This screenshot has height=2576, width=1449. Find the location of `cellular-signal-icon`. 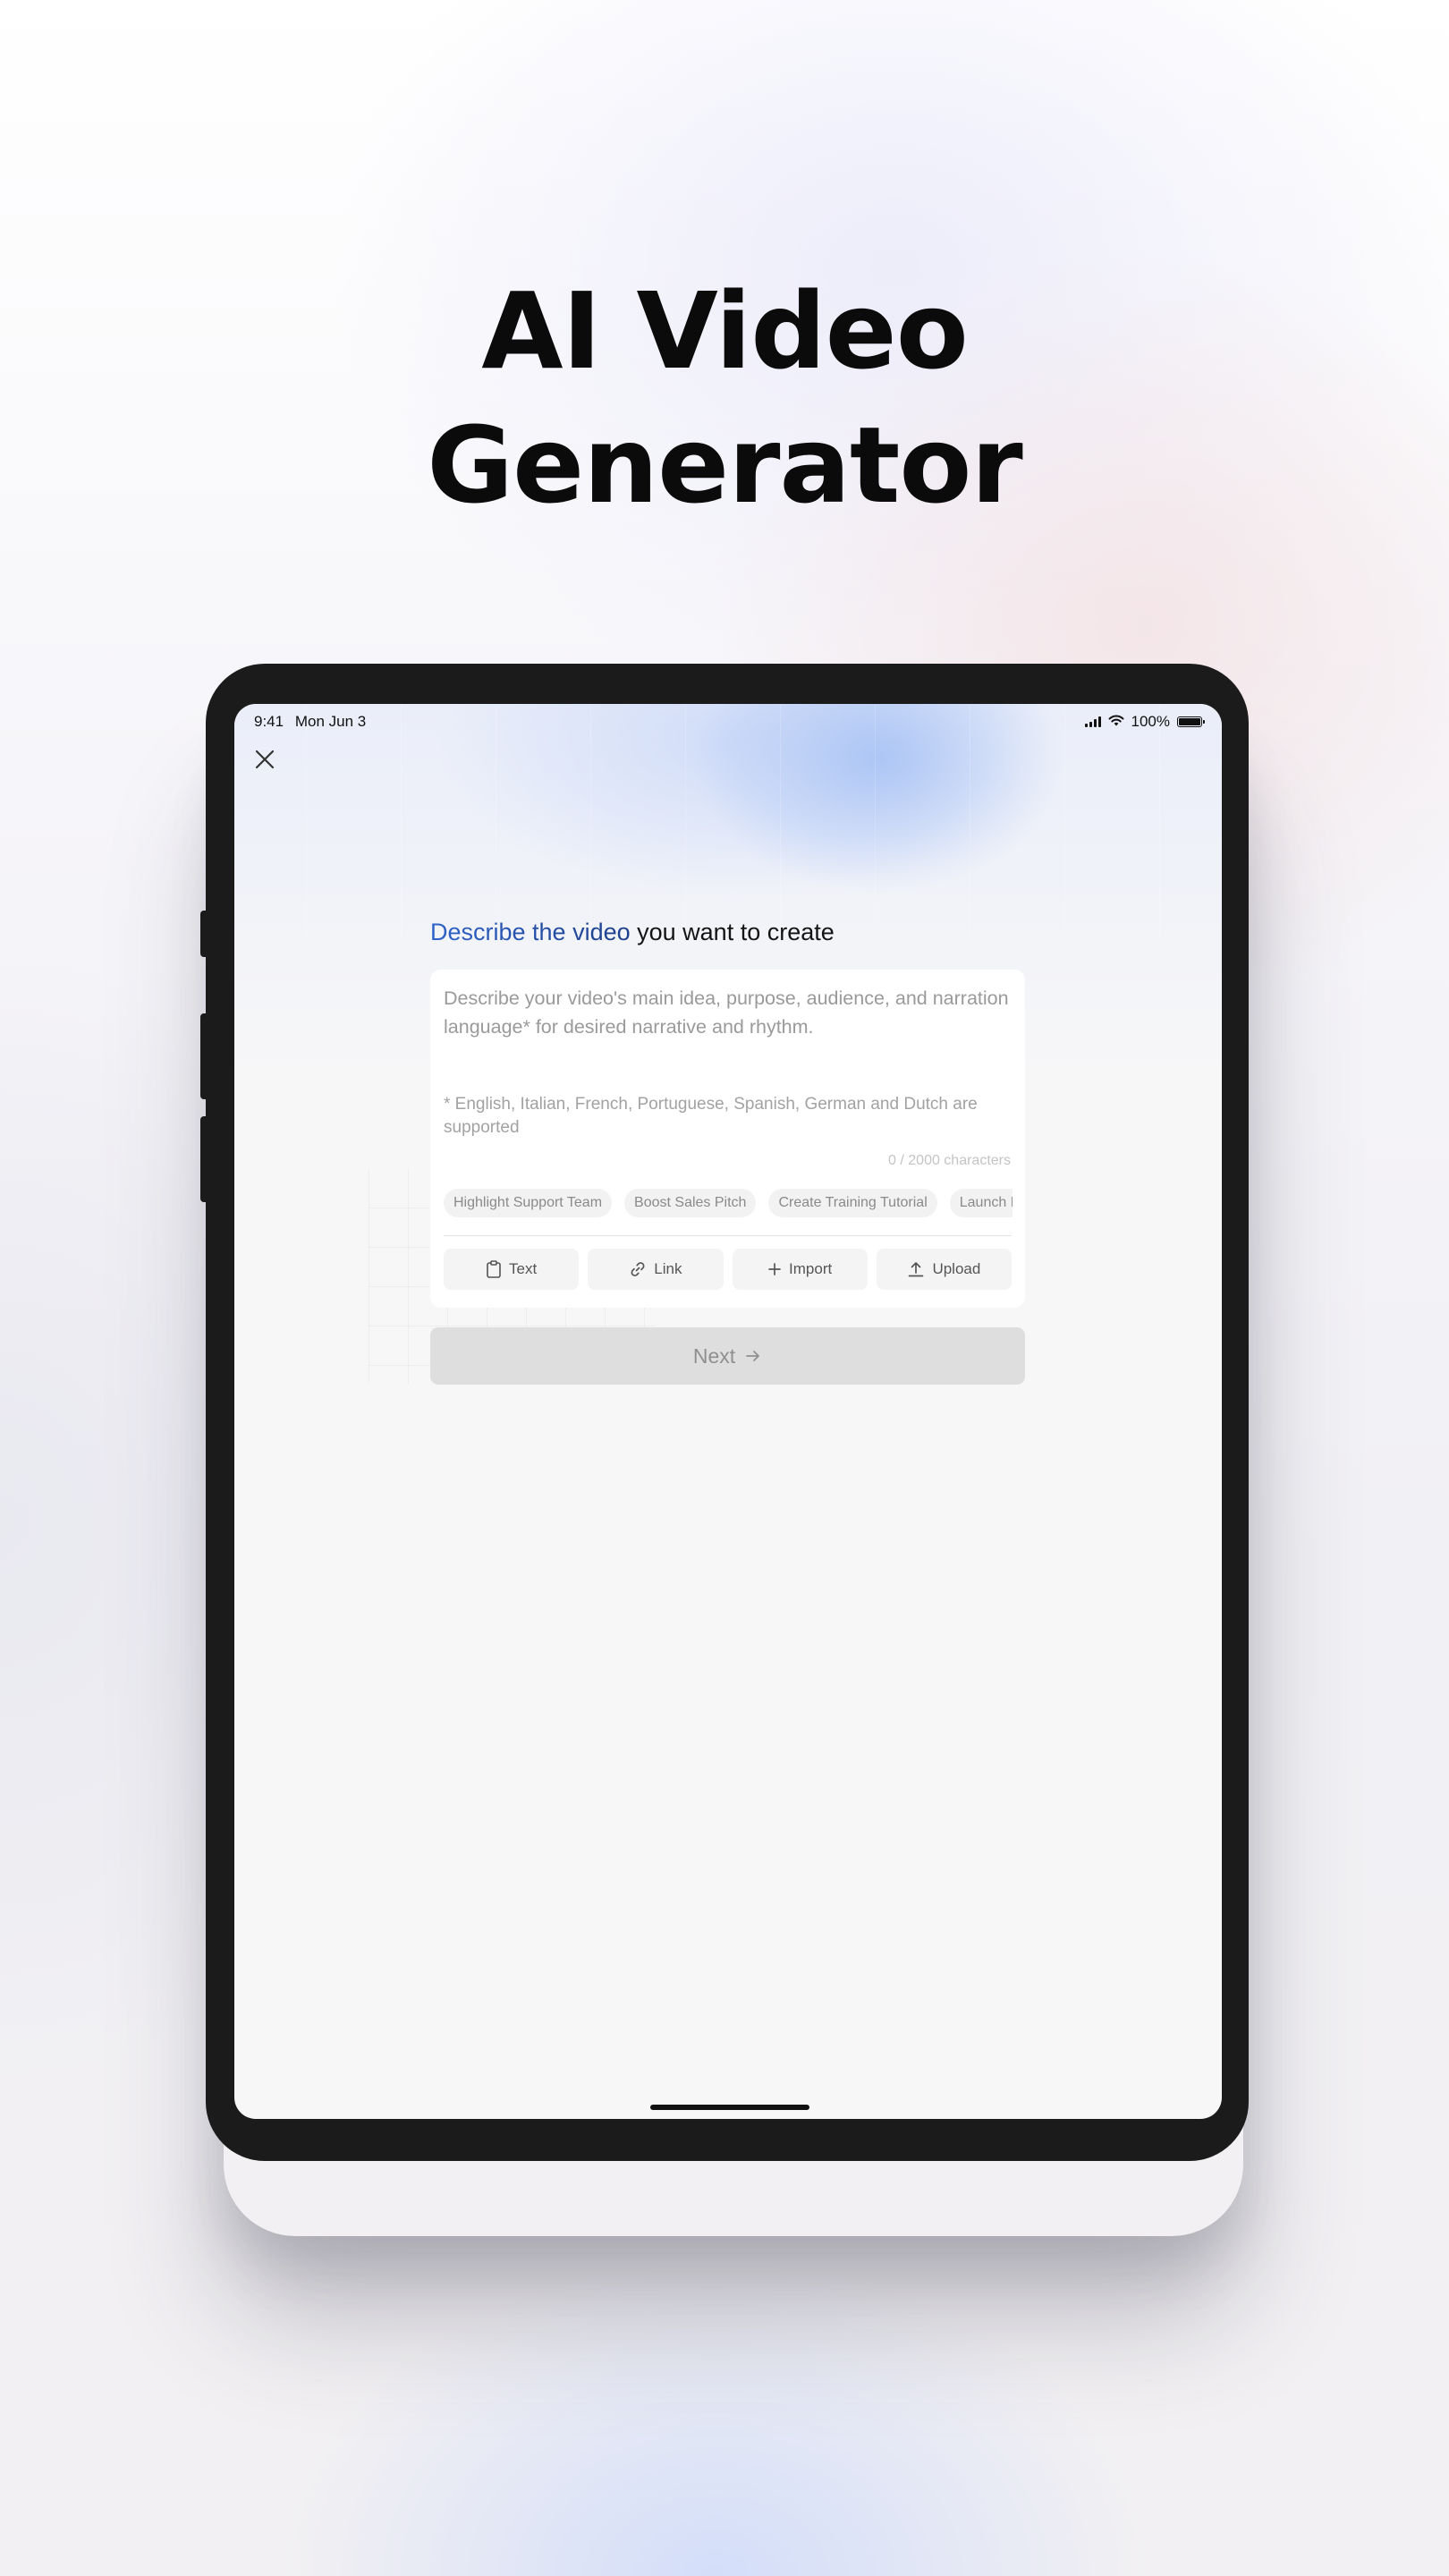

cellular-signal-icon is located at coordinates (1092, 721).